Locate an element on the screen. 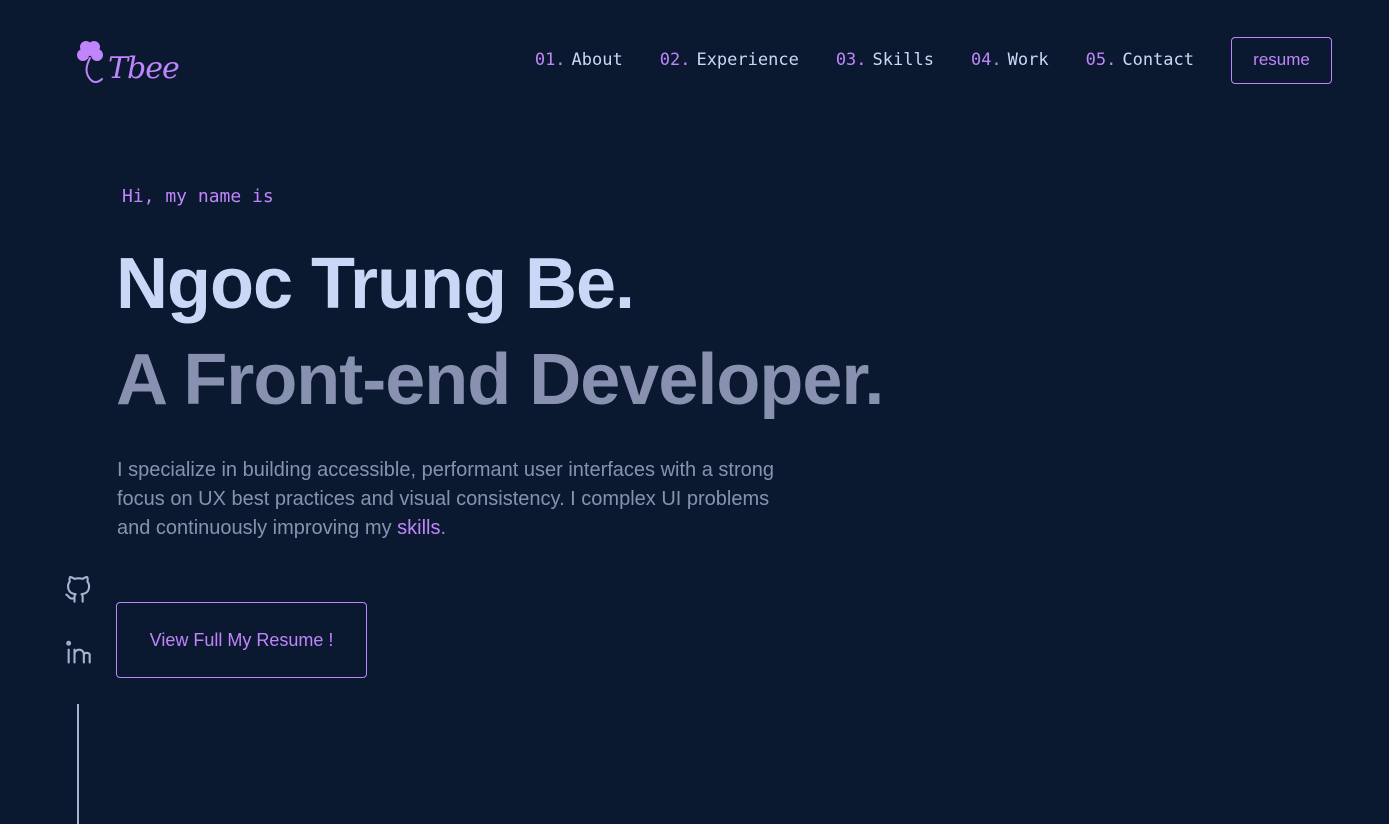 The height and width of the screenshot is (824, 1389). nav-item-skills: 03. Skills is located at coordinates (885, 60).